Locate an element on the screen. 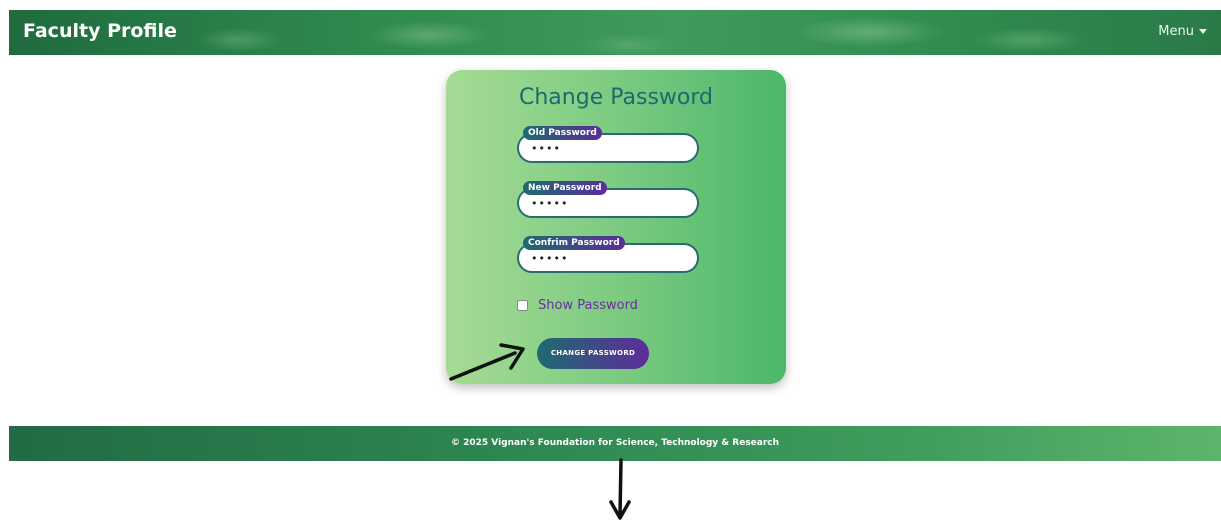 The height and width of the screenshot is (522, 1221). change-password-button: CHANGE PASSWORD is located at coordinates (593, 353).